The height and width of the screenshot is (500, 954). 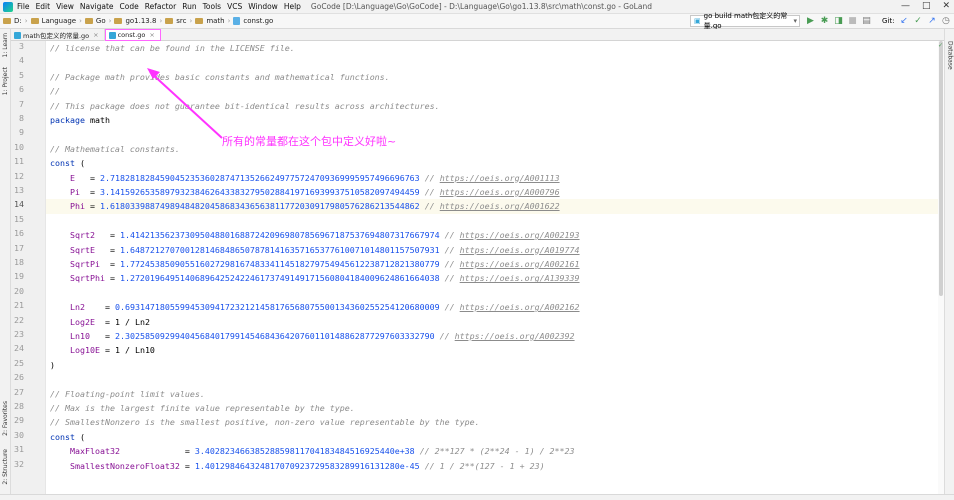 I want to click on menu-vcs: VCS, so click(x=234, y=6).